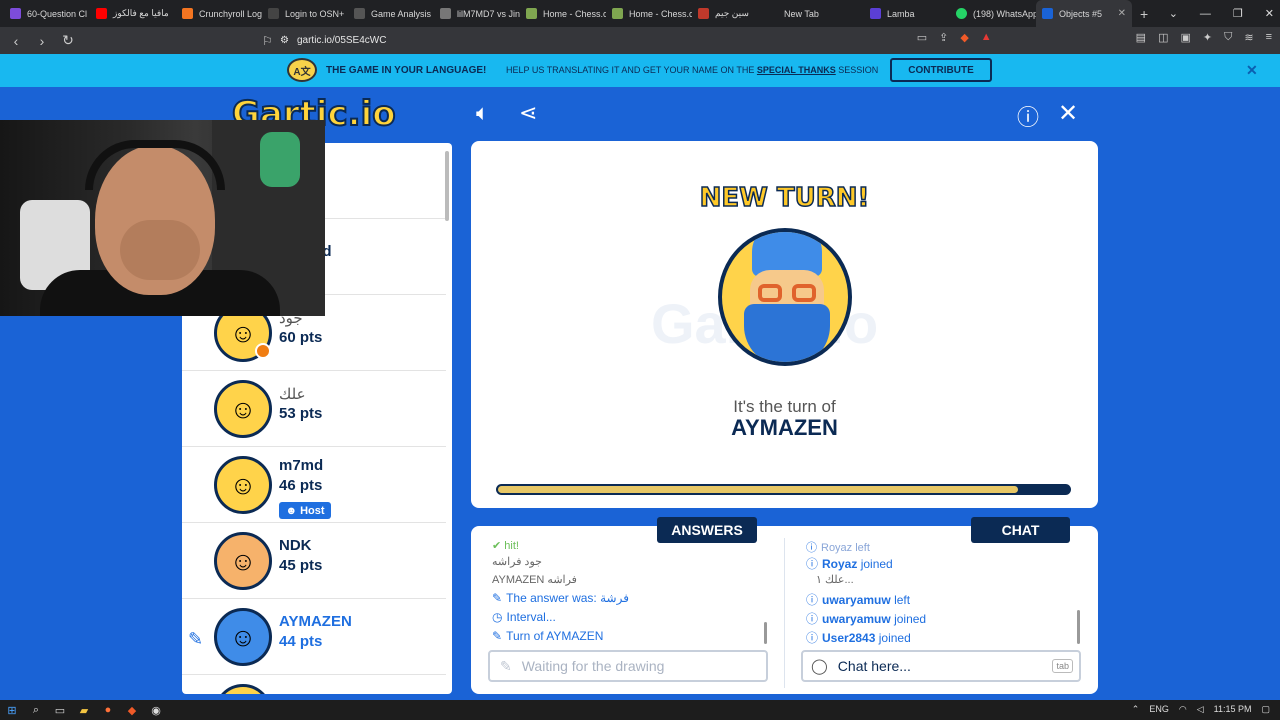 The image size is (1280, 720). I want to click on chat-scrollbar, so click(1078, 627).